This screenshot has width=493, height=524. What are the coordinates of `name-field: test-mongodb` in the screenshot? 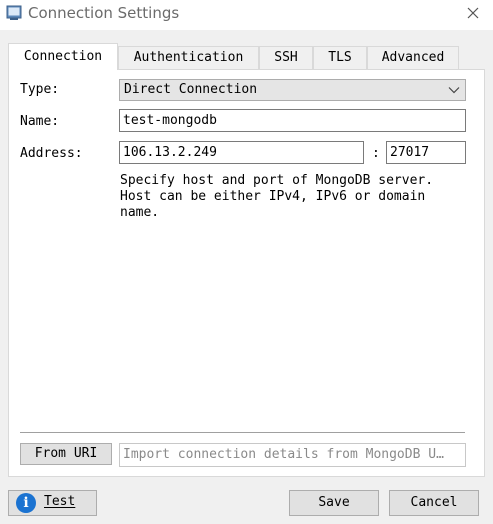 It's located at (292, 120).